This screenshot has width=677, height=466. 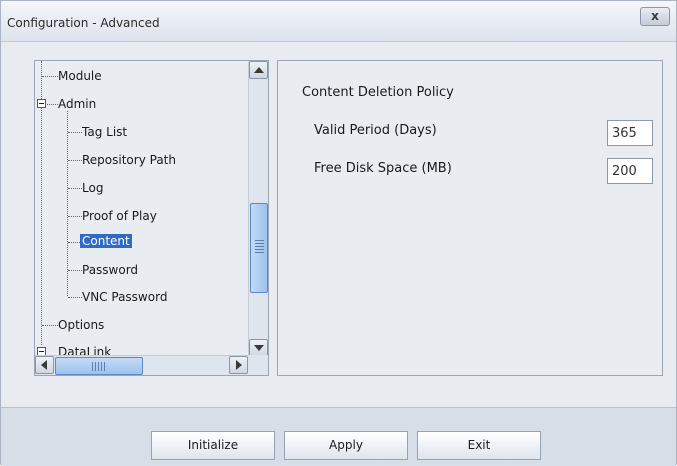 What do you see at coordinates (338, 21) in the screenshot?
I see `title-bar: Configuration - Advanced x` at bounding box center [338, 21].